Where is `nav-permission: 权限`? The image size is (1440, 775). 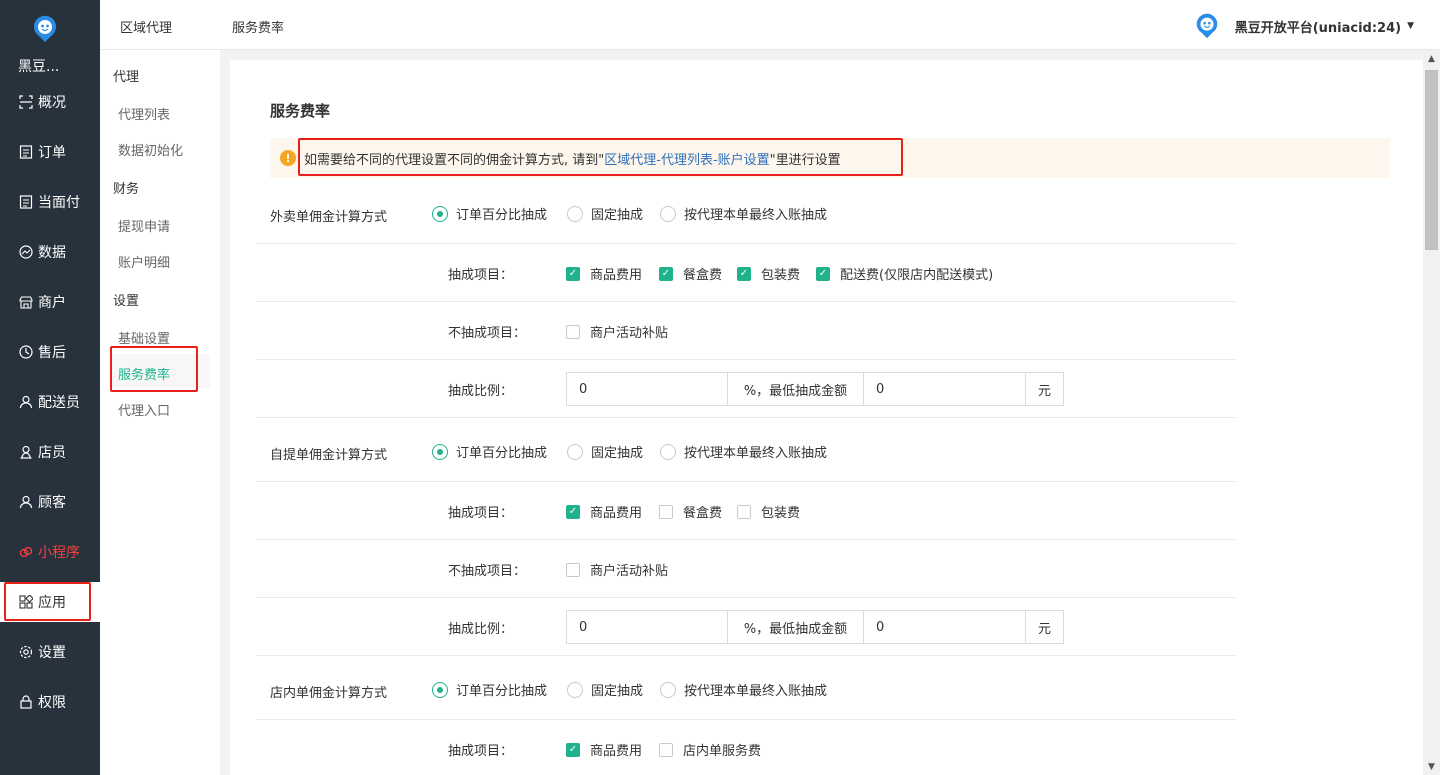 nav-permission: 权限 is located at coordinates (50, 702).